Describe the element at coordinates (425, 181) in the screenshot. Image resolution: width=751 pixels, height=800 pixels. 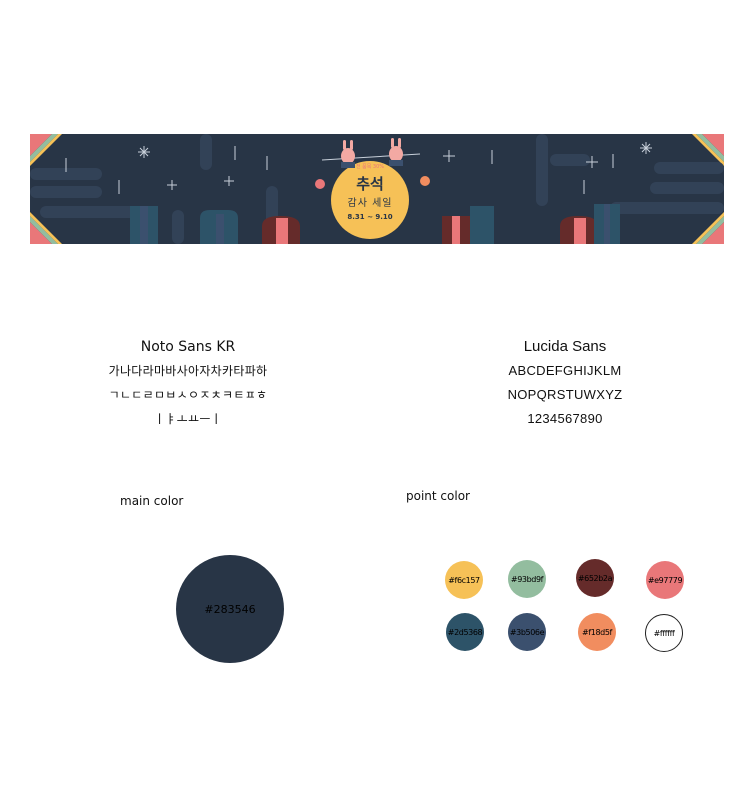
I see `persimmon-icon` at that location.